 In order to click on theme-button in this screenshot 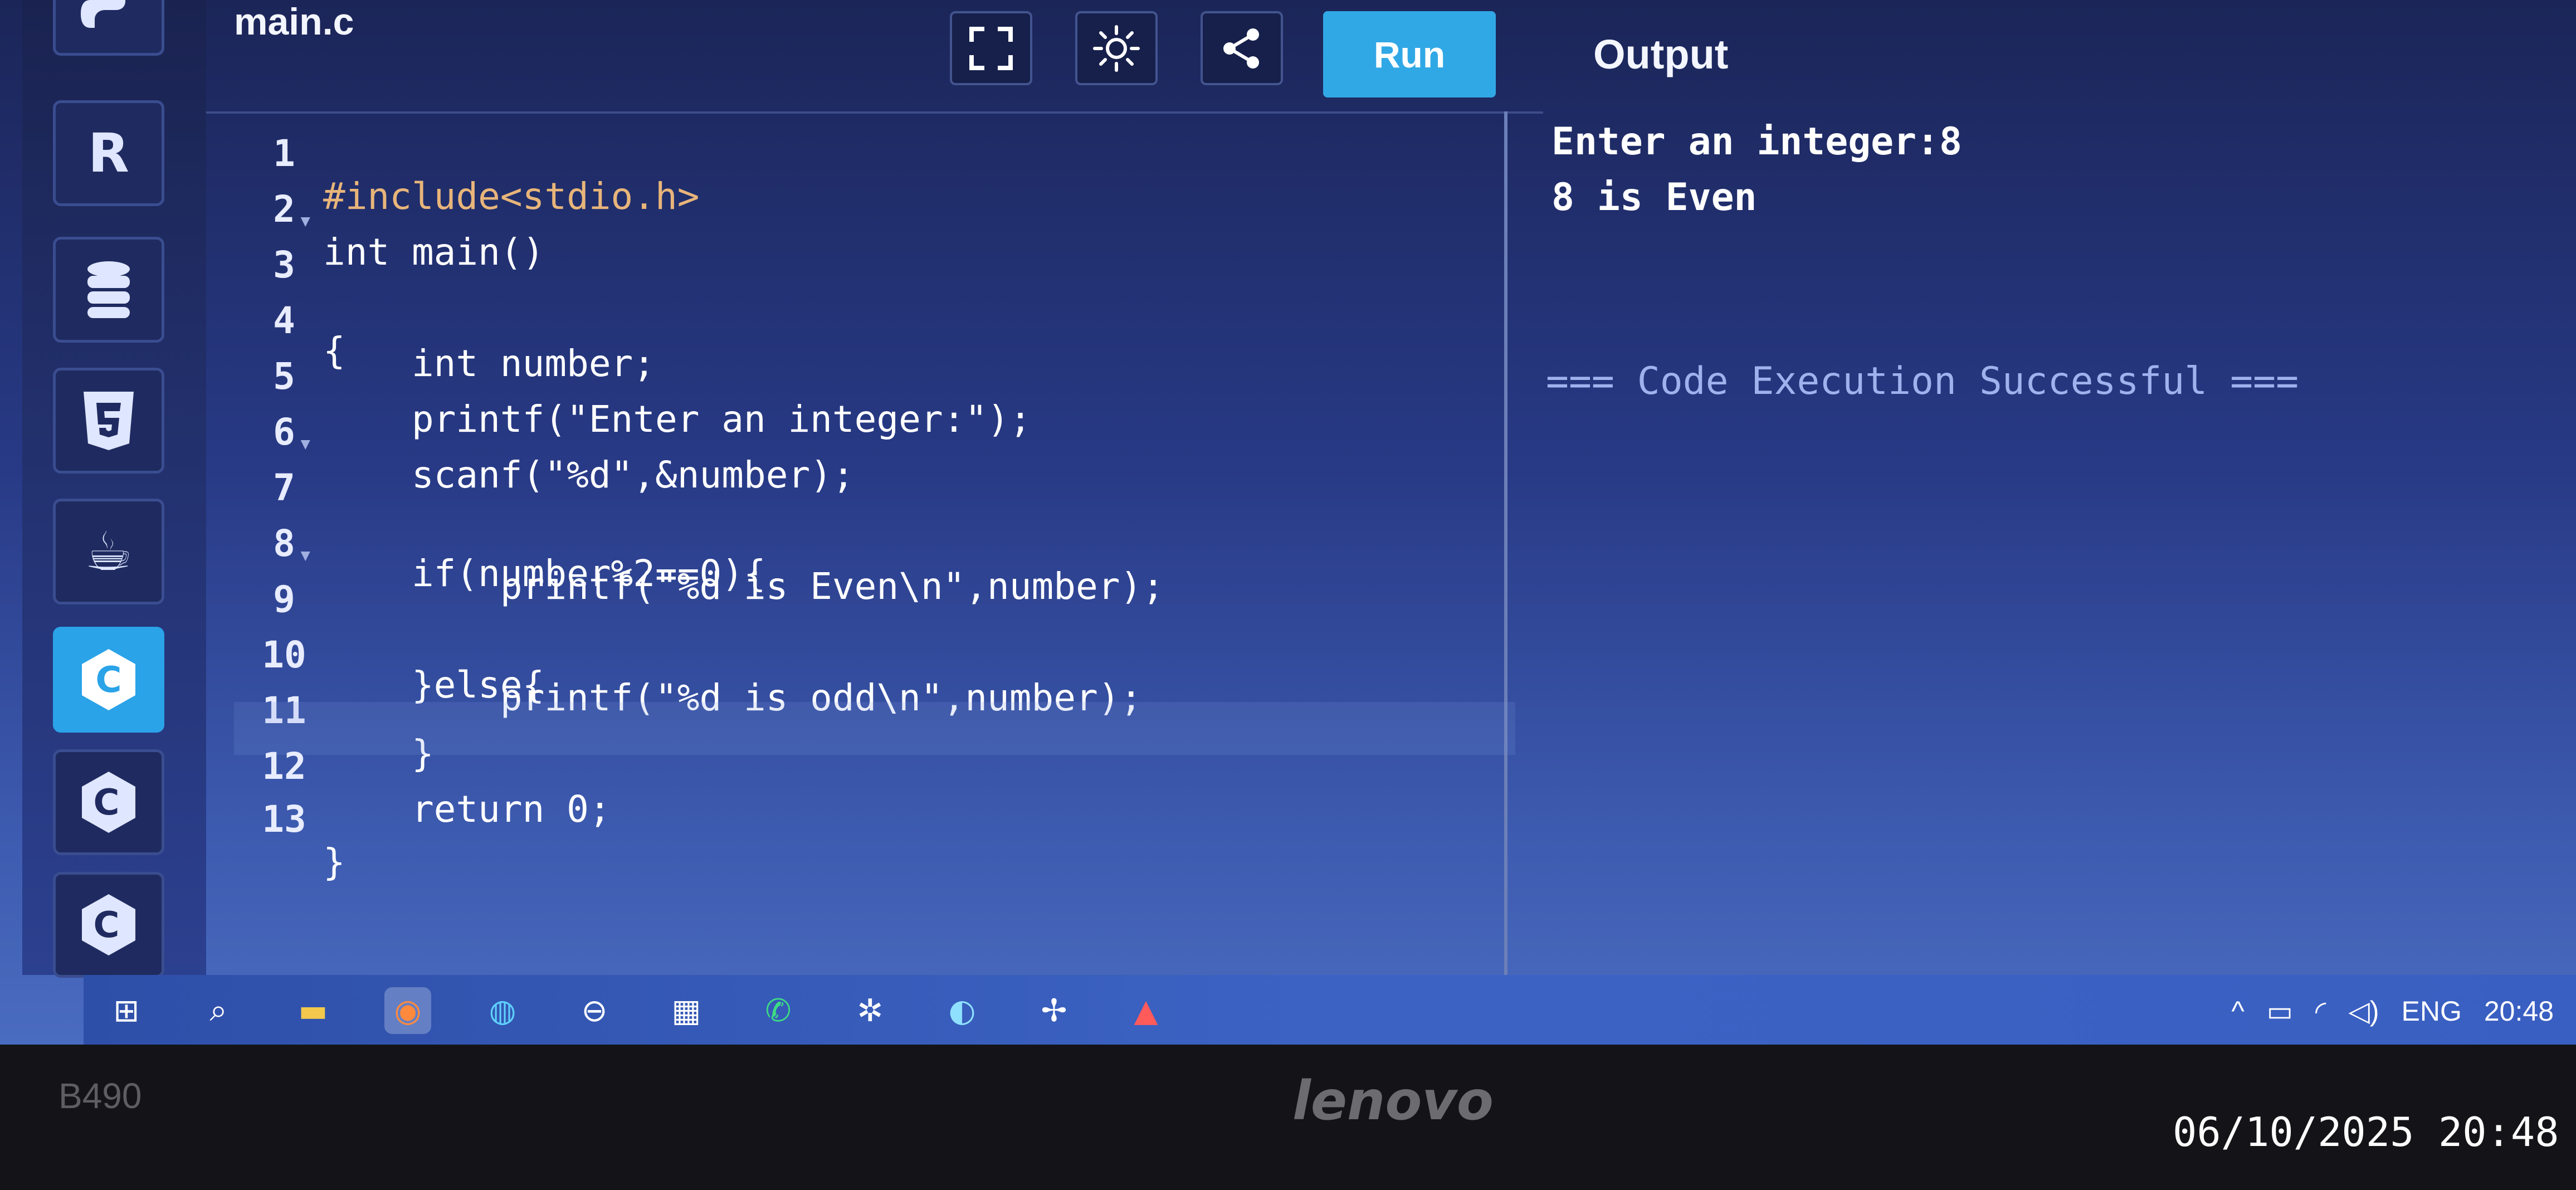, I will do `click(1116, 48)`.